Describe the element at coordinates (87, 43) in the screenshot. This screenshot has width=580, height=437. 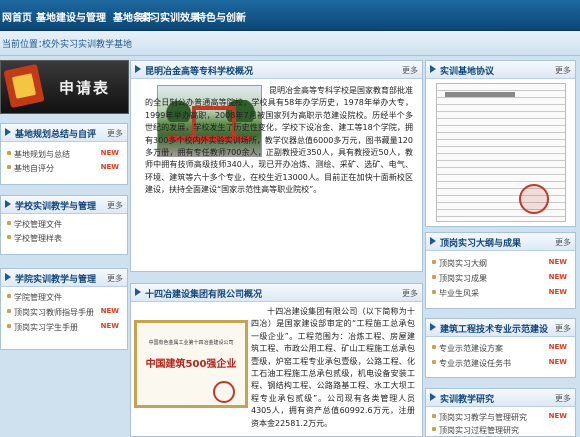
I see `breadcrumb-path: 校外实习实训教学基地` at that location.